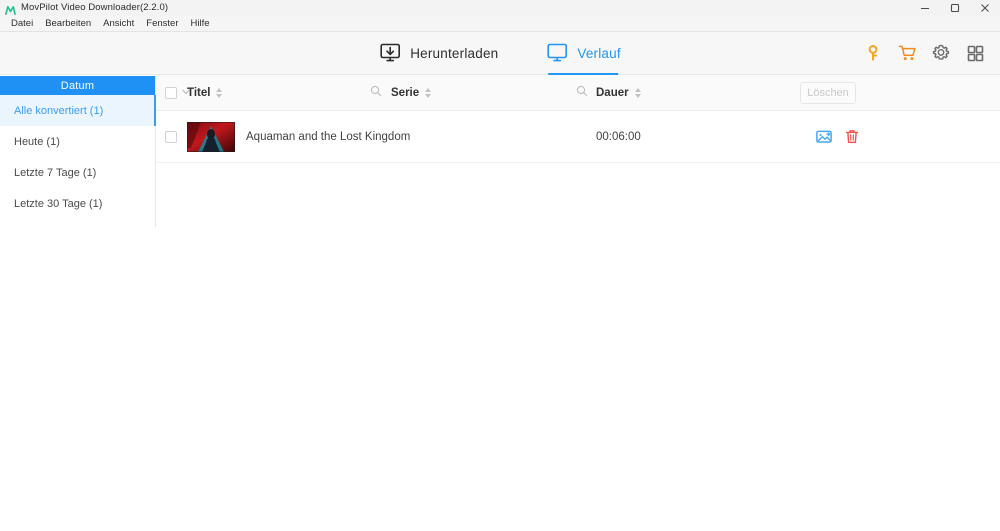  Describe the element at coordinates (941, 53) in the screenshot. I see `gear-icon` at that location.